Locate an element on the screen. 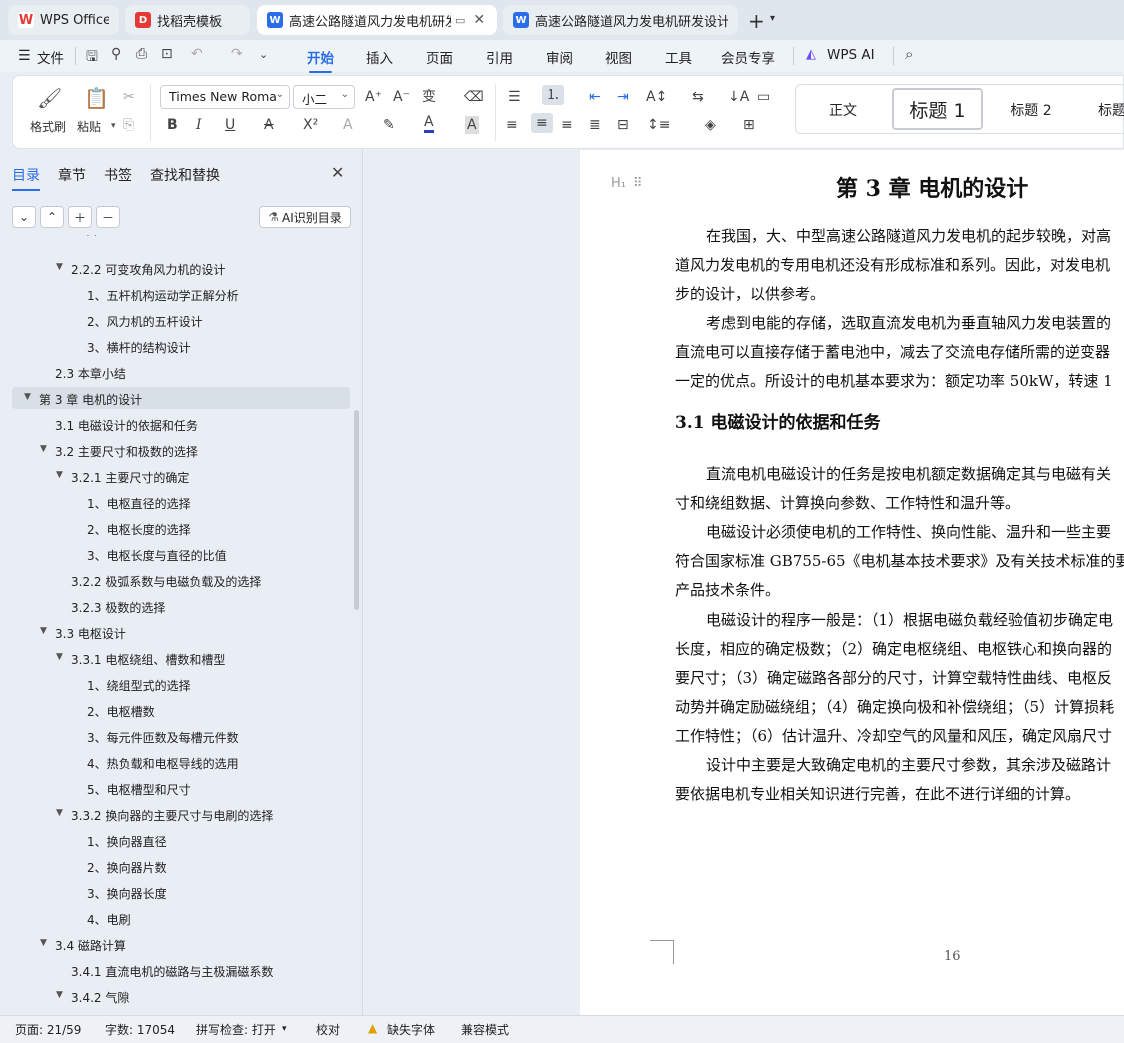 The image size is (1124, 1043). toc-item: 1、换向器直径 is located at coordinates (127, 841).